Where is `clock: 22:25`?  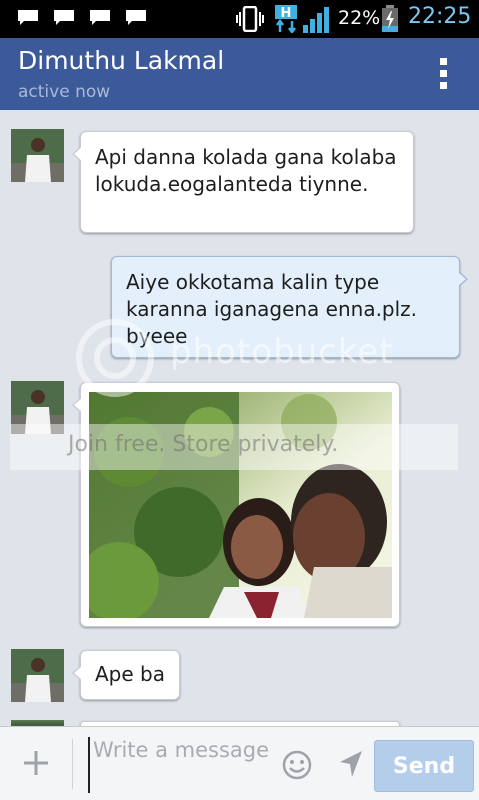 clock: 22:25 is located at coordinates (440, 16).